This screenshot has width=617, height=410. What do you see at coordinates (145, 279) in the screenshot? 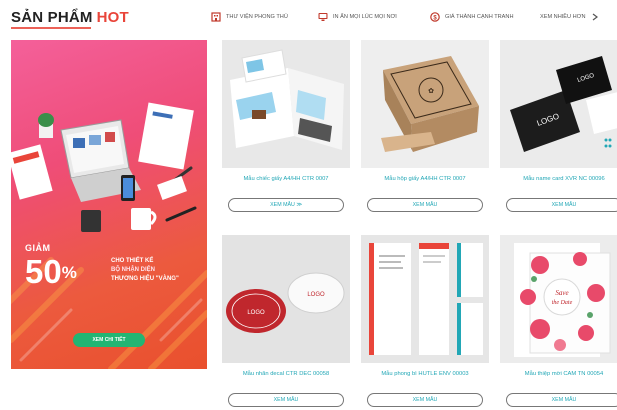
I see `promo-line-3: THƯƠNG HIỆU "VÀNG"` at bounding box center [145, 279].